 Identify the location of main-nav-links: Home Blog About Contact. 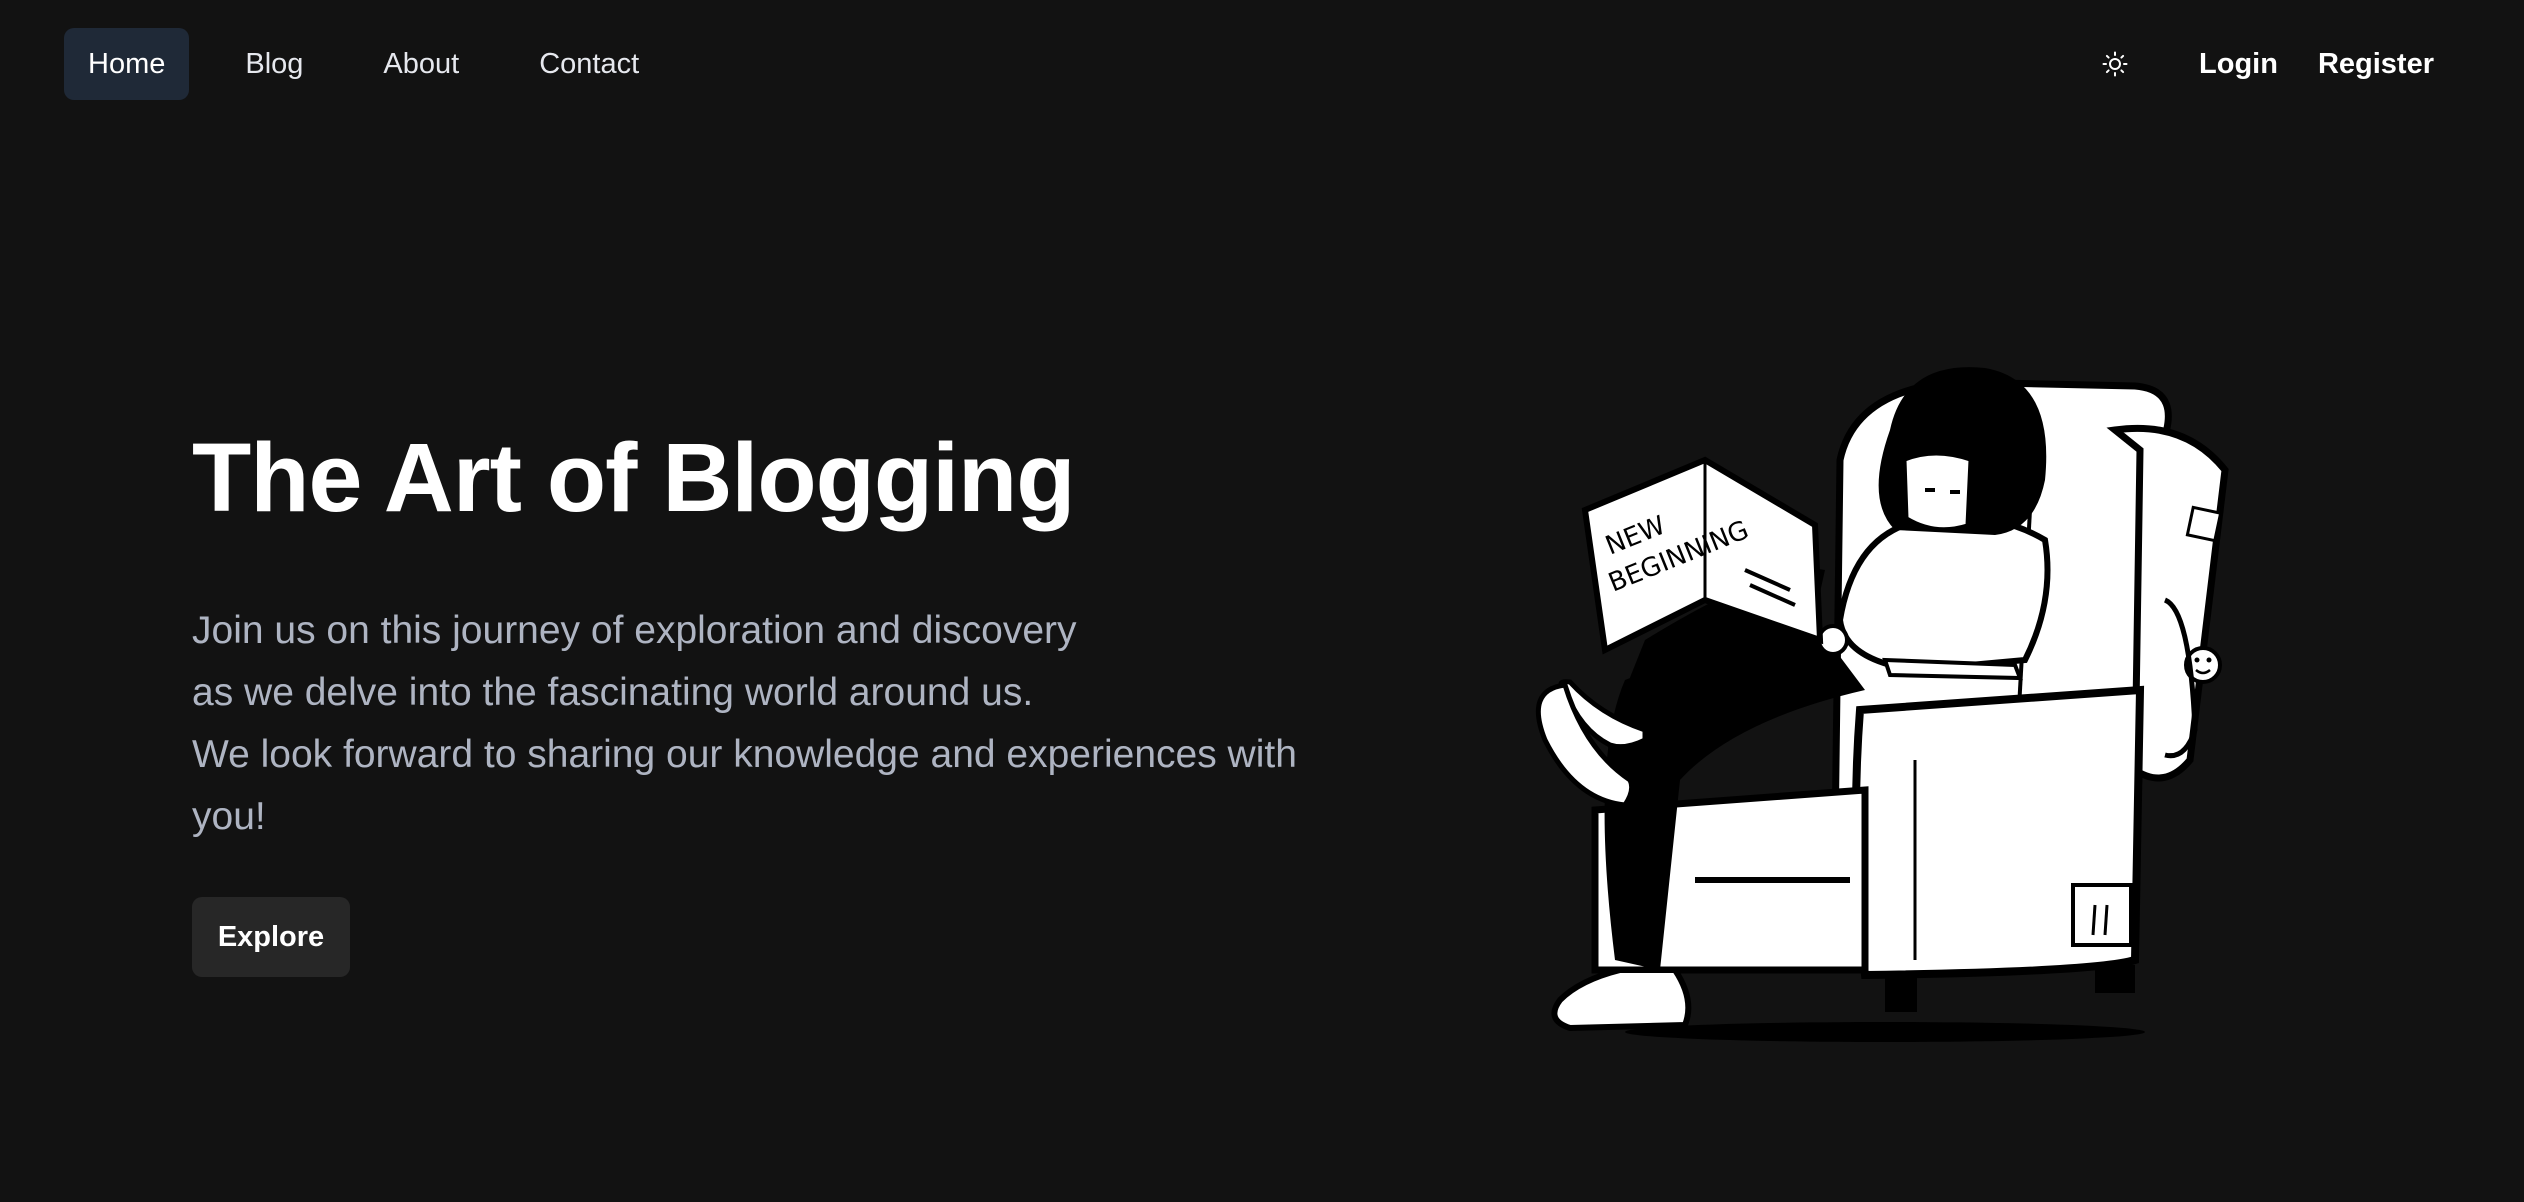
(363, 64).